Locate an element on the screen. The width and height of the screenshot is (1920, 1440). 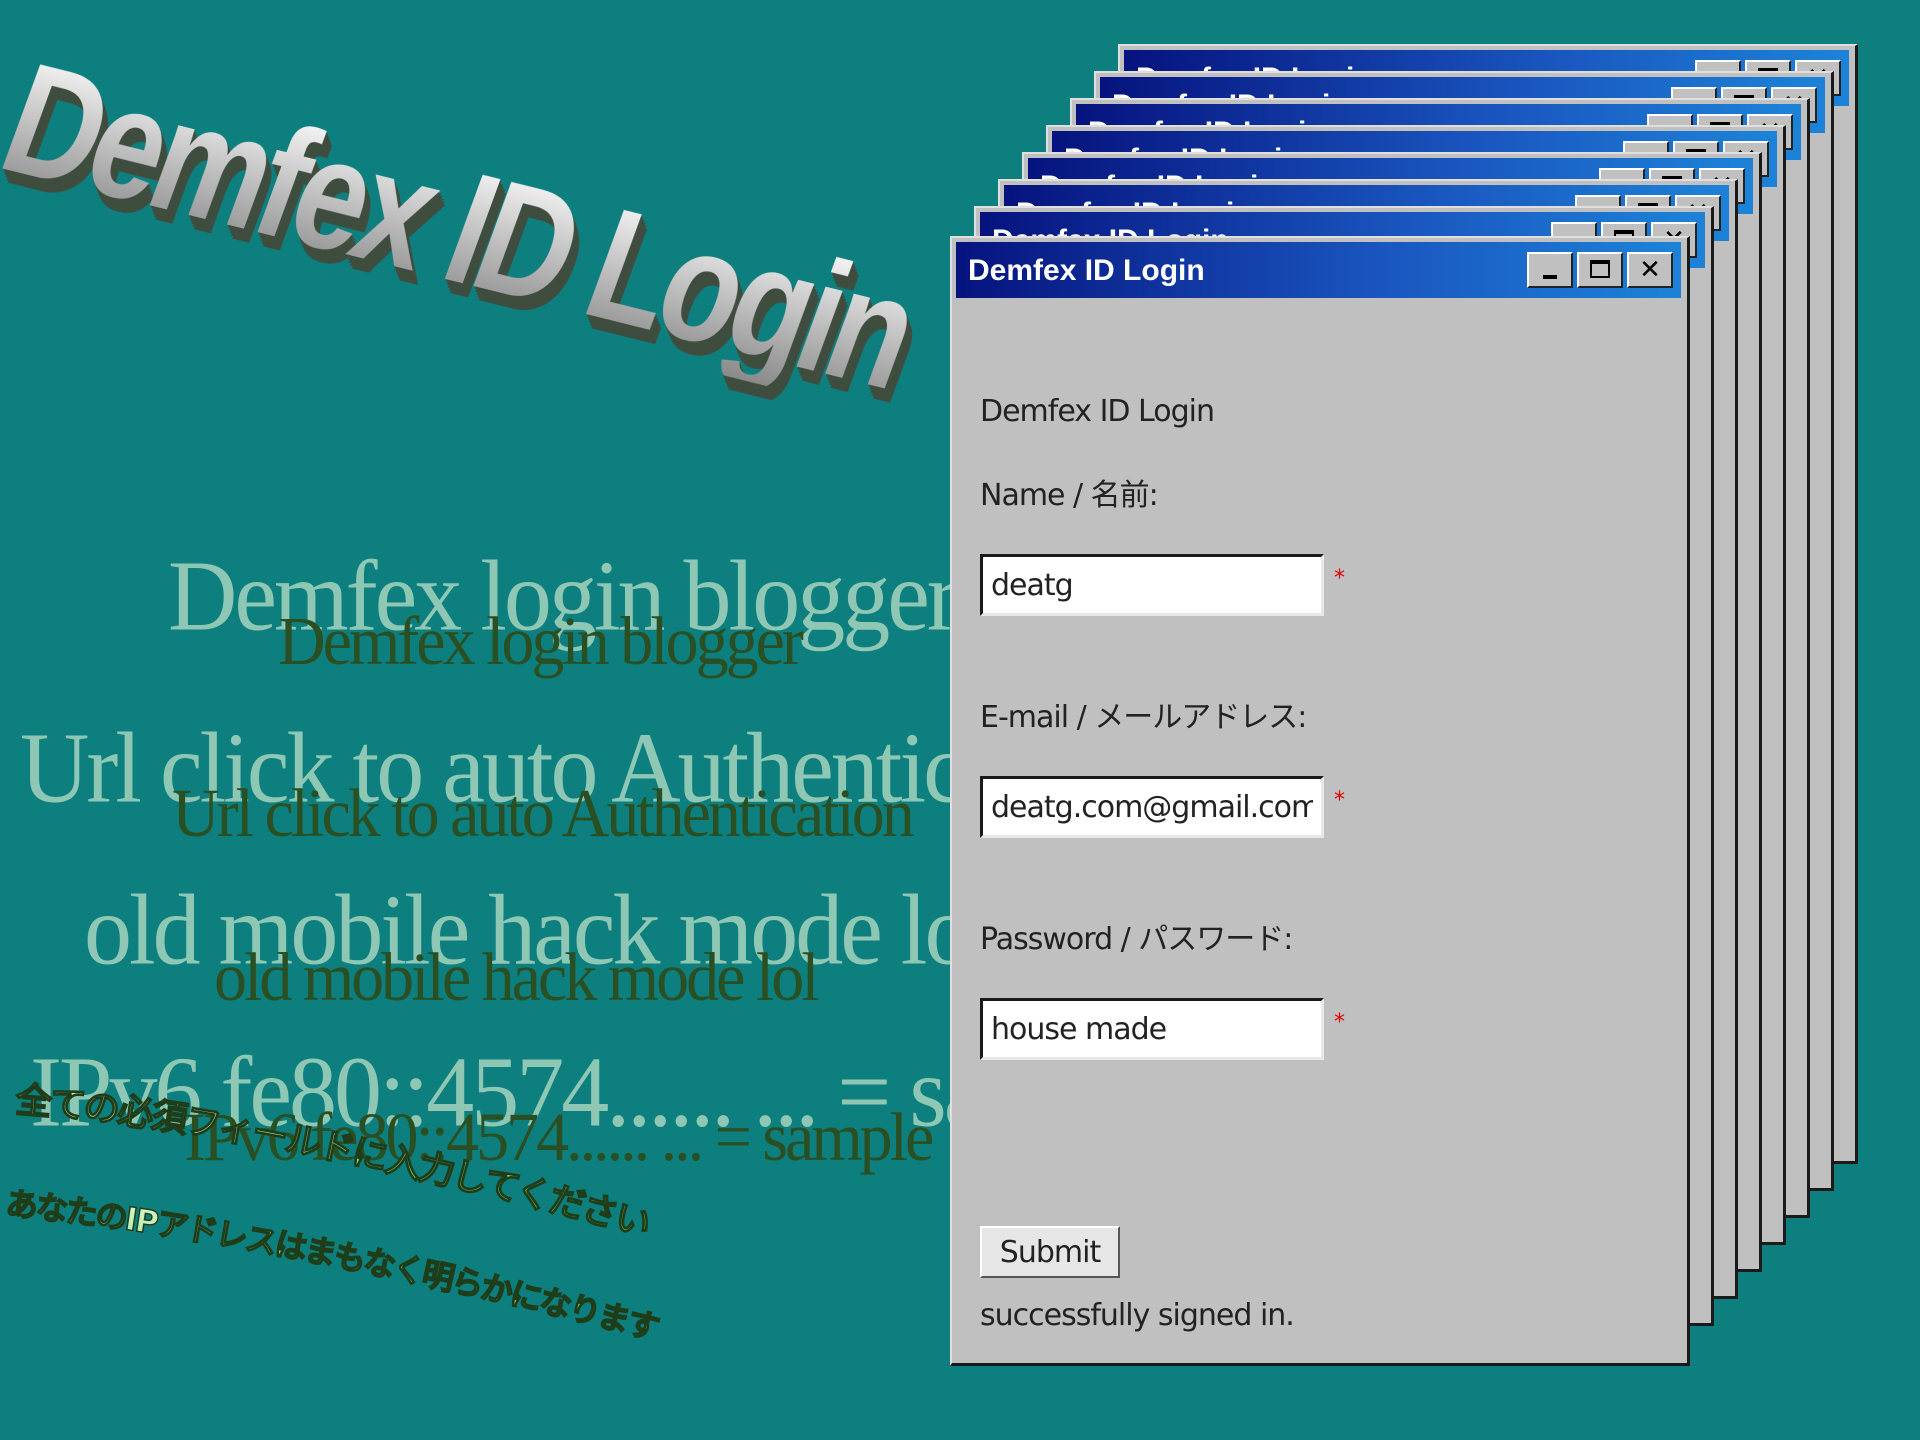
blog-line-2-shadow: Url click to auto Authentication is located at coordinates (543, 813).